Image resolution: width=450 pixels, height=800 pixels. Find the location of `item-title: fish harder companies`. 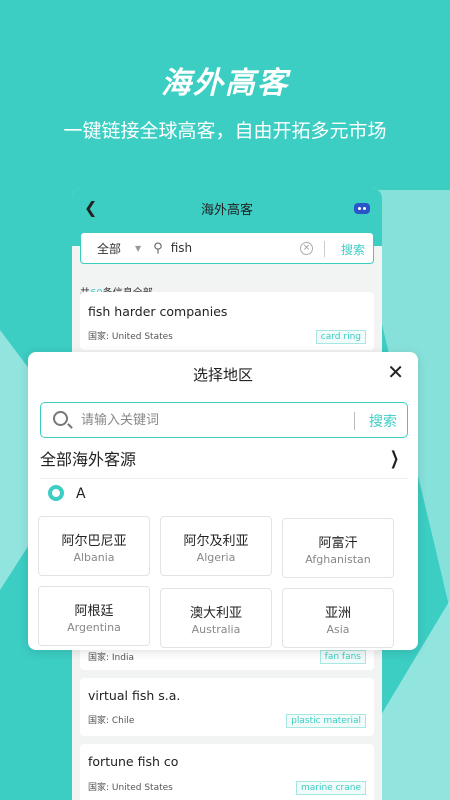

item-title: fish harder companies is located at coordinates (158, 311).